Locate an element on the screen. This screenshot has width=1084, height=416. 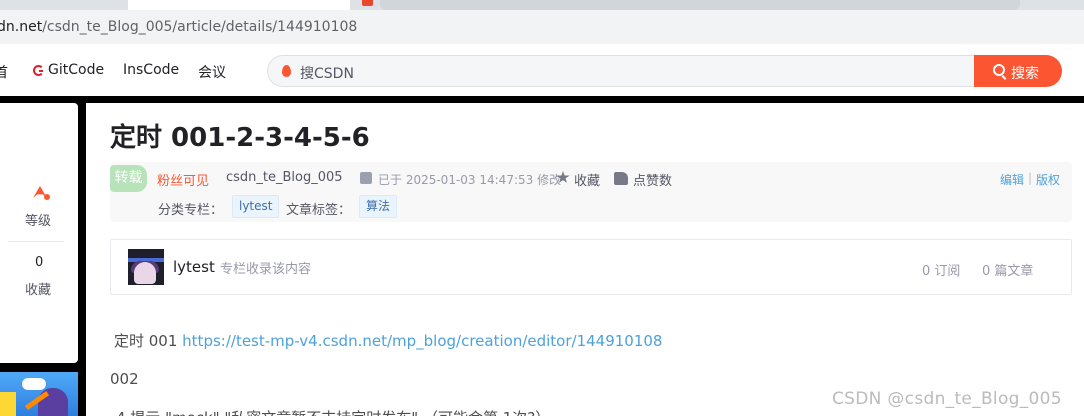
search-icon is located at coordinates (999, 70).